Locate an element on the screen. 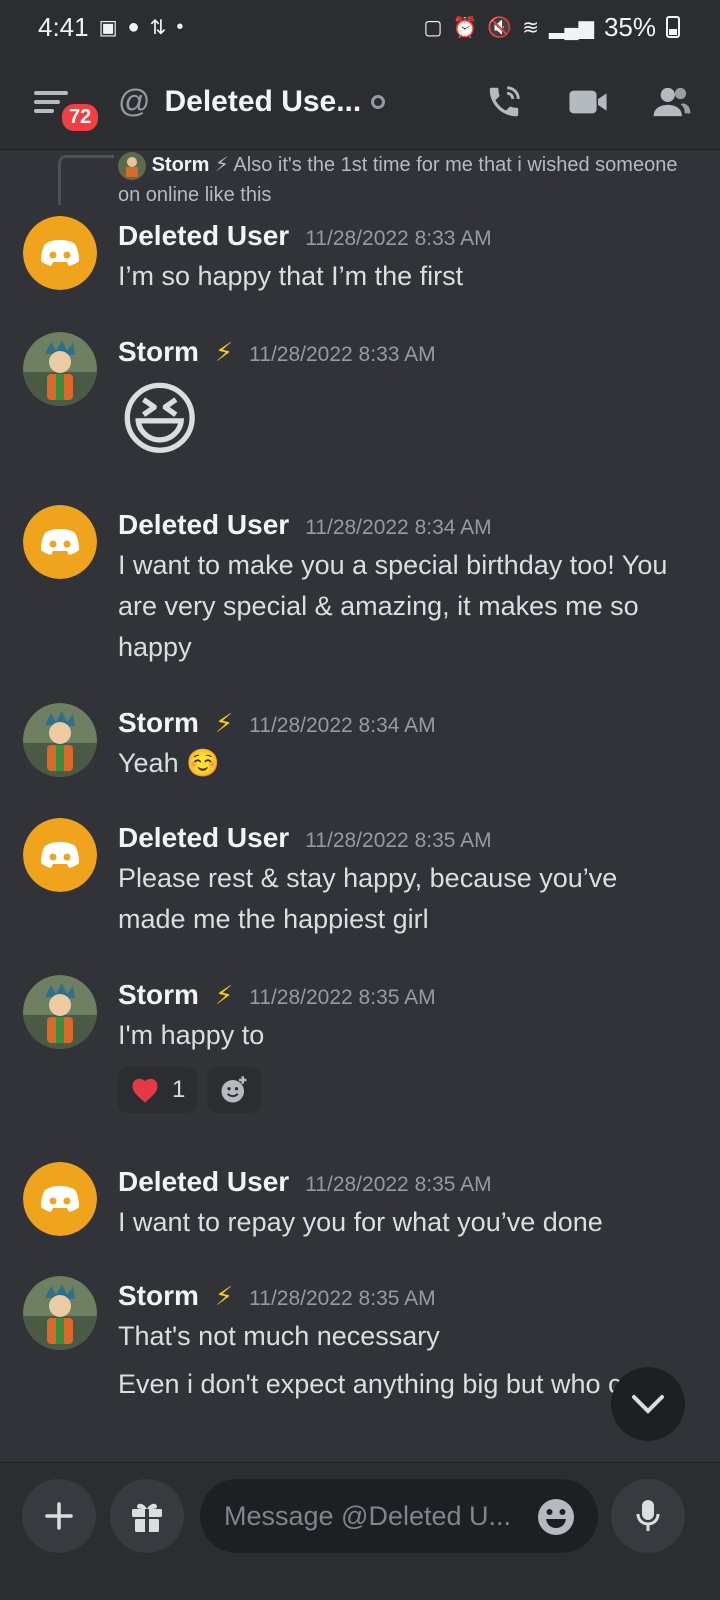 The height and width of the screenshot is (1600, 720). gift-icon is located at coordinates (147, 1517).